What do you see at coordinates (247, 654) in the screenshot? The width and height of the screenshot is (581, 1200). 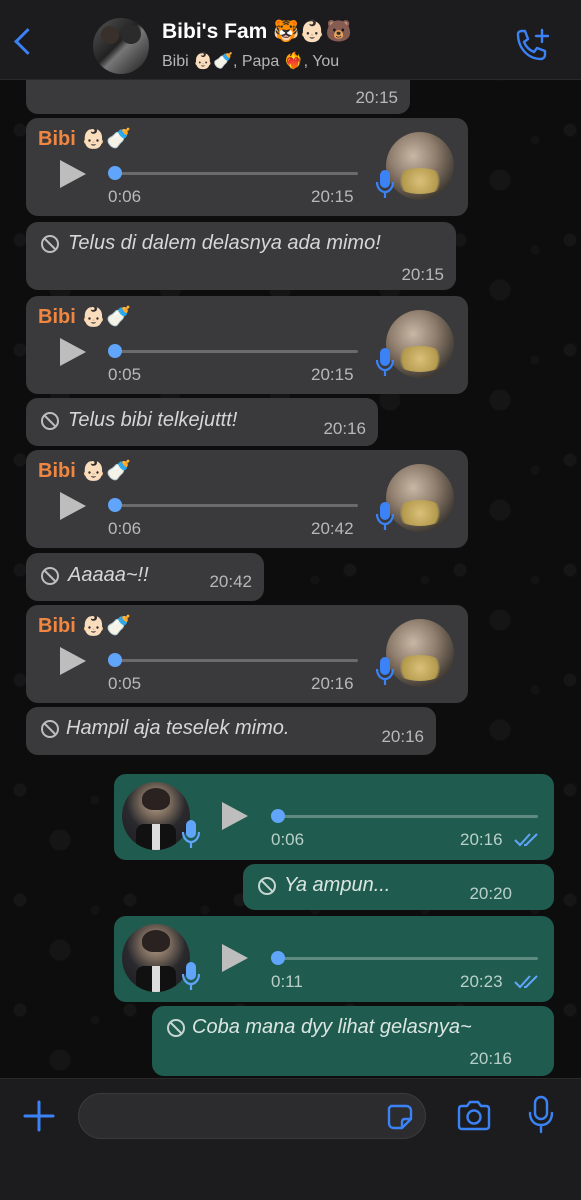 I see `voice-message: Bibi 👶🏻🍼 0:05 20:16` at bounding box center [247, 654].